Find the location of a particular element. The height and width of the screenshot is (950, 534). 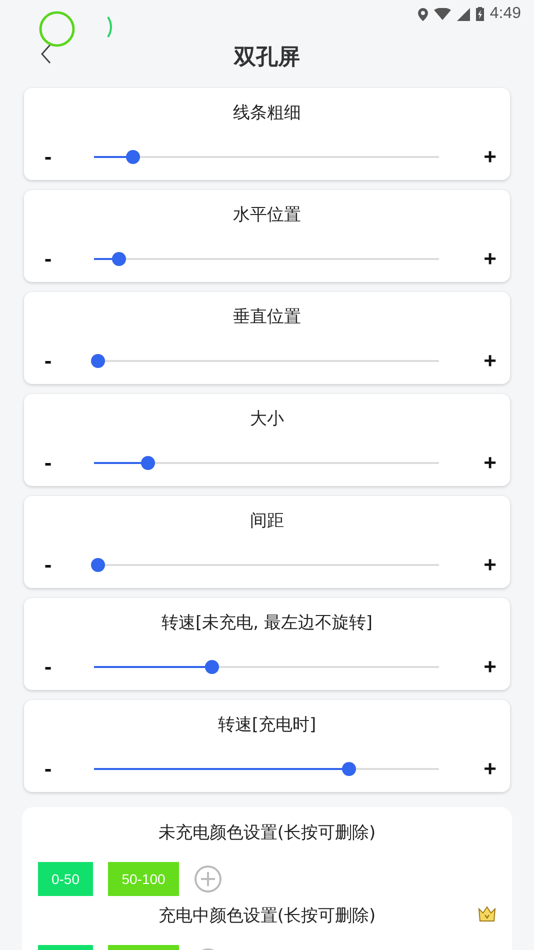

signal-icon is located at coordinates (463, 14).